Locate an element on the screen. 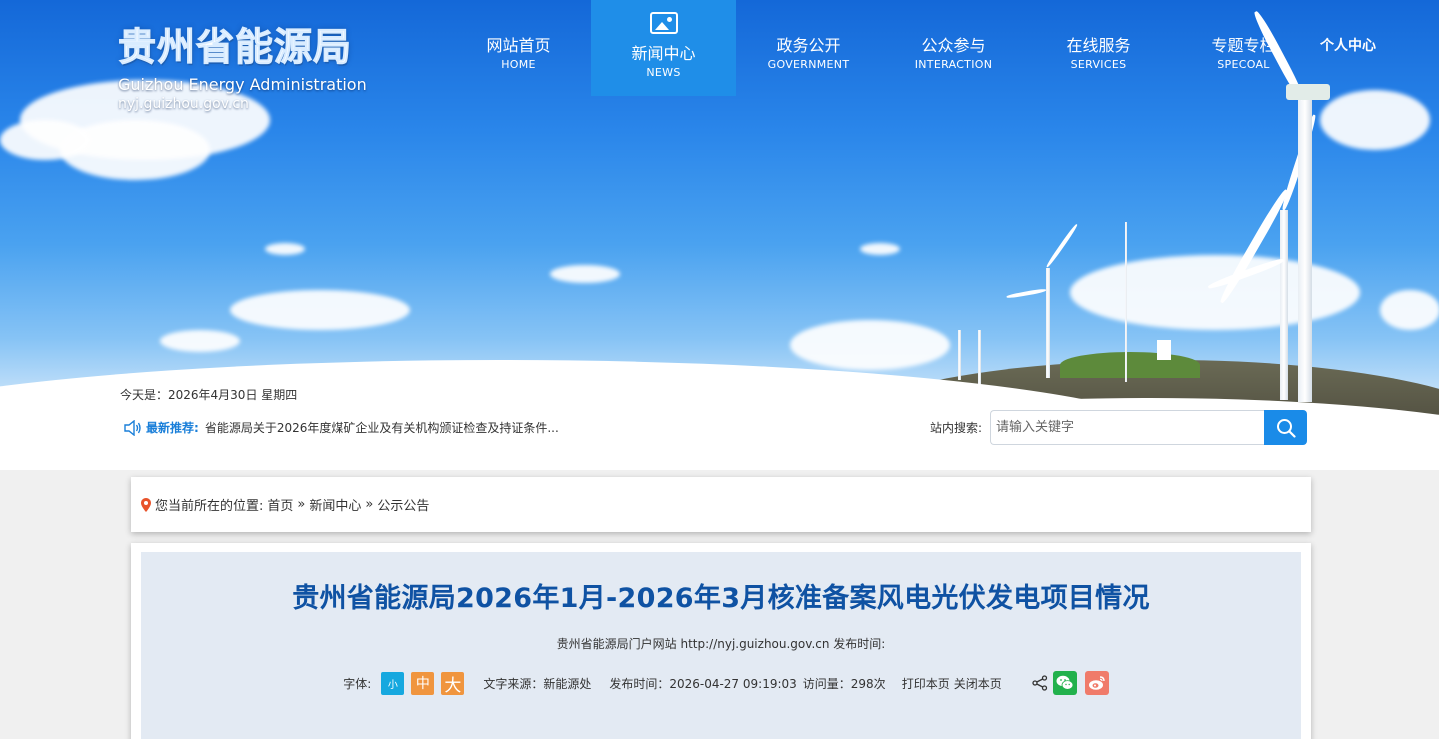  nav-label-cn: 在线服务 is located at coordinates (1098, 45).